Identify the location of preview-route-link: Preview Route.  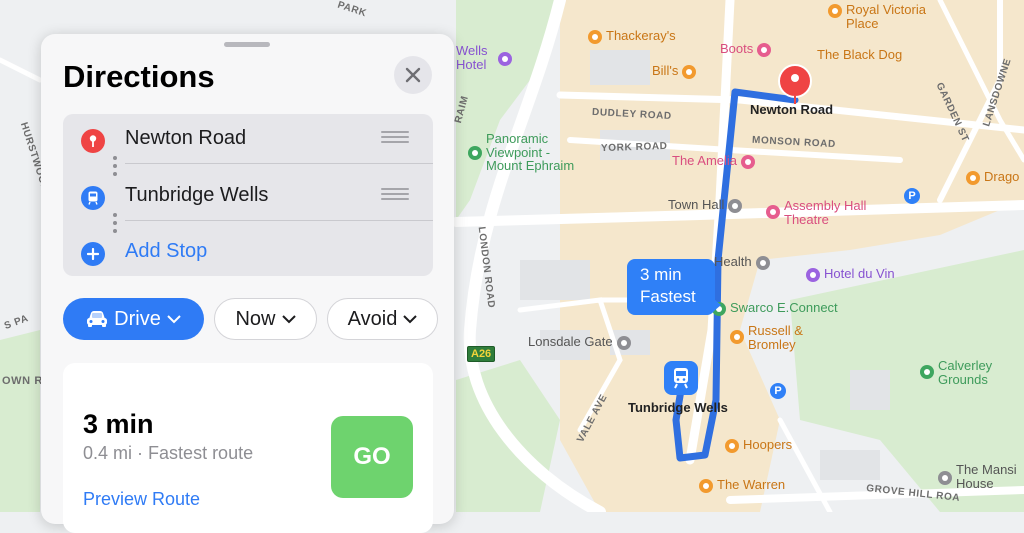
(141, 499).